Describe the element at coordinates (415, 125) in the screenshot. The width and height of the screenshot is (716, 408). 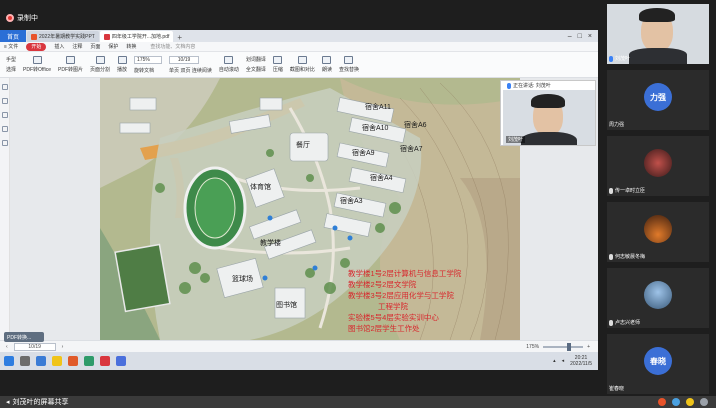
I see `map-label-dorm-a6: 宿舍A6` at that location.